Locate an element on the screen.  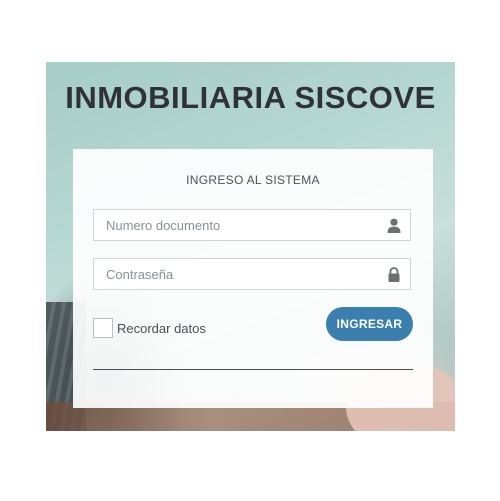
user-icon is located at coordinates (394, 225).